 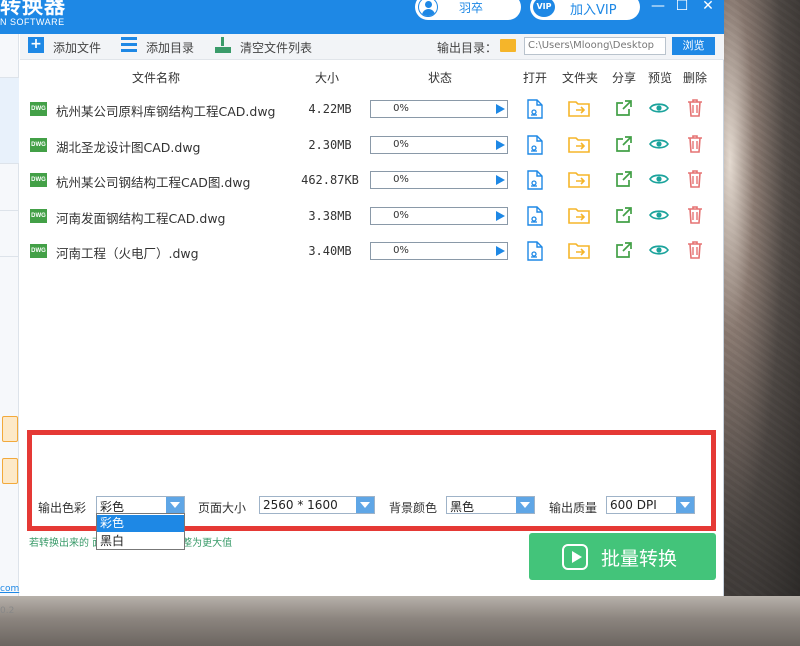 What do you see at coordinates (624, 78) in the screenshot?
I see `col-share-header: 分享` at bounding box center [624, 78].